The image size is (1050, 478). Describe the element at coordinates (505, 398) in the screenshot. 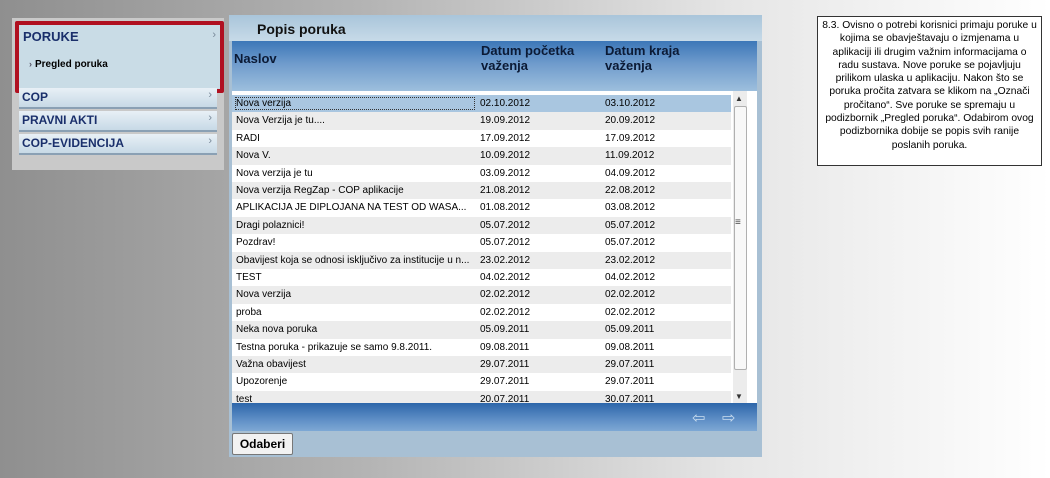

I see `cell-datum-pocetka: 20.07.2011` at that location.